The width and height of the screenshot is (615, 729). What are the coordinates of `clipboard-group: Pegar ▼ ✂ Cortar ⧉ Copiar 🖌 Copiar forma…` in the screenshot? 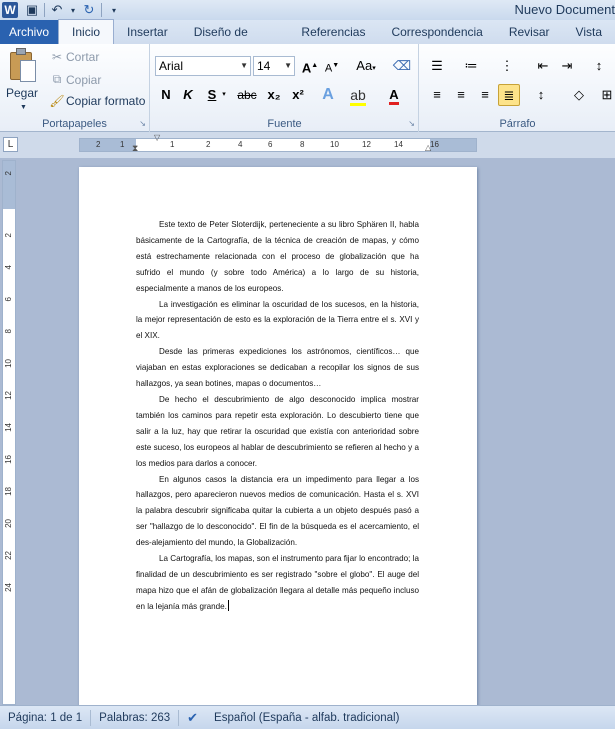 It's located at (75, 88).